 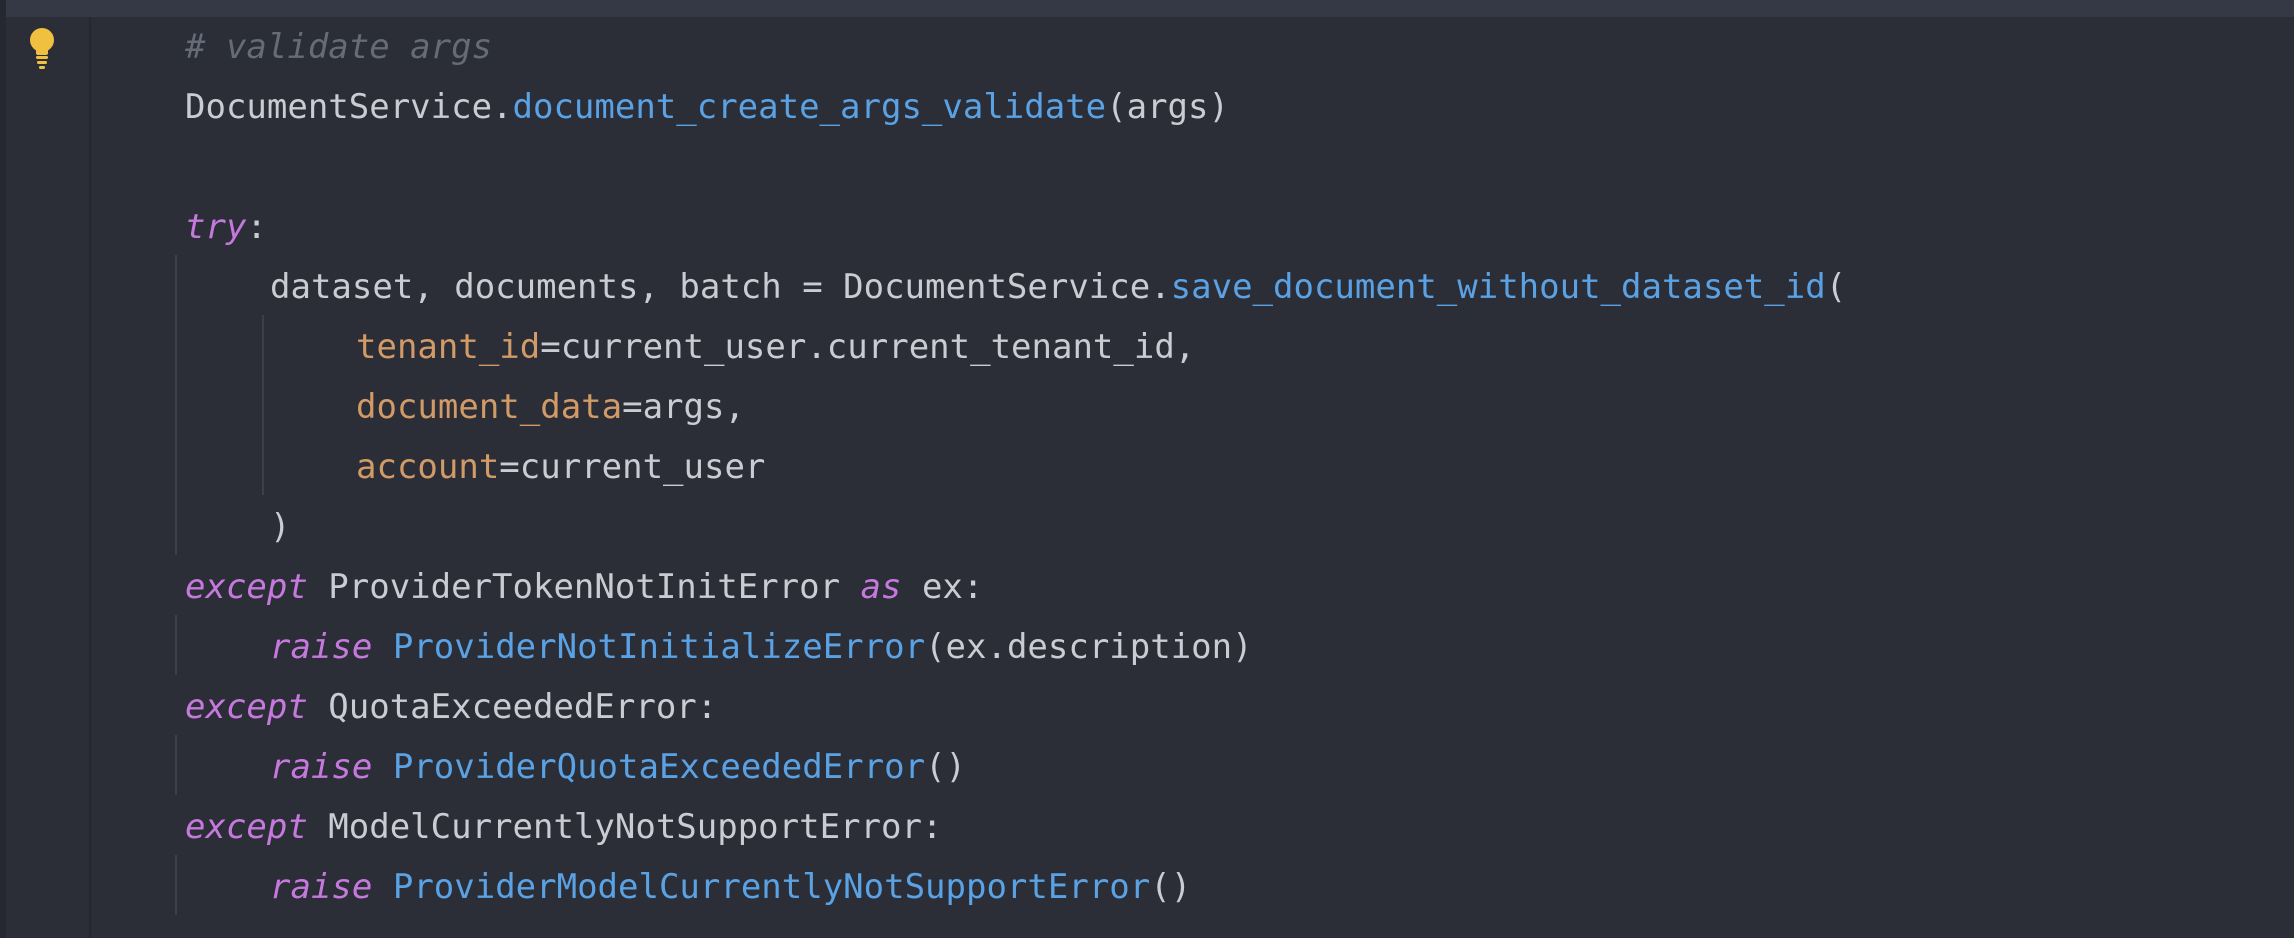 What do you see at coordinates (428, 467) in the screenshot?
I see `parameter-token: account` at bounding box center [428, 467].